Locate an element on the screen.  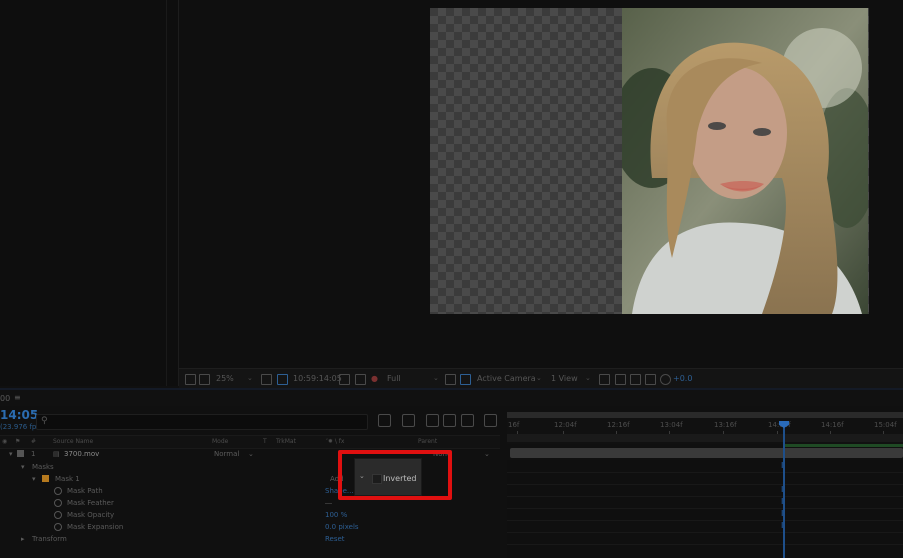
show-snapshot-icon is located at coordinates (360, 379).